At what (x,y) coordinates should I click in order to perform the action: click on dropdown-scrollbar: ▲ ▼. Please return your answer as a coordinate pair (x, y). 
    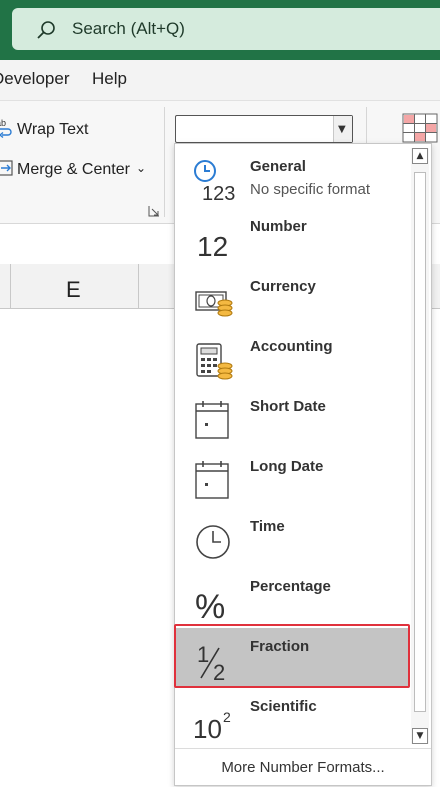
    Looking at the image, I should click on (420, 446).